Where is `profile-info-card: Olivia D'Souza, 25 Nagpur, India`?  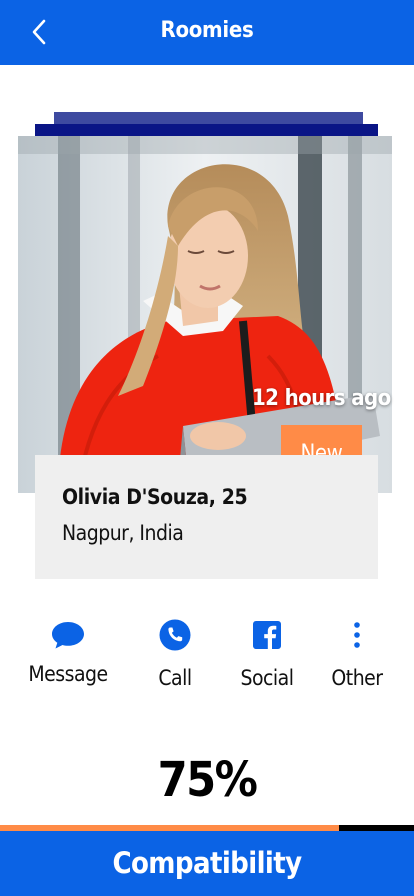 profile-info-card: Olivia D'Souza, 25 Nagpur, India is located at coordinates (206, 517).